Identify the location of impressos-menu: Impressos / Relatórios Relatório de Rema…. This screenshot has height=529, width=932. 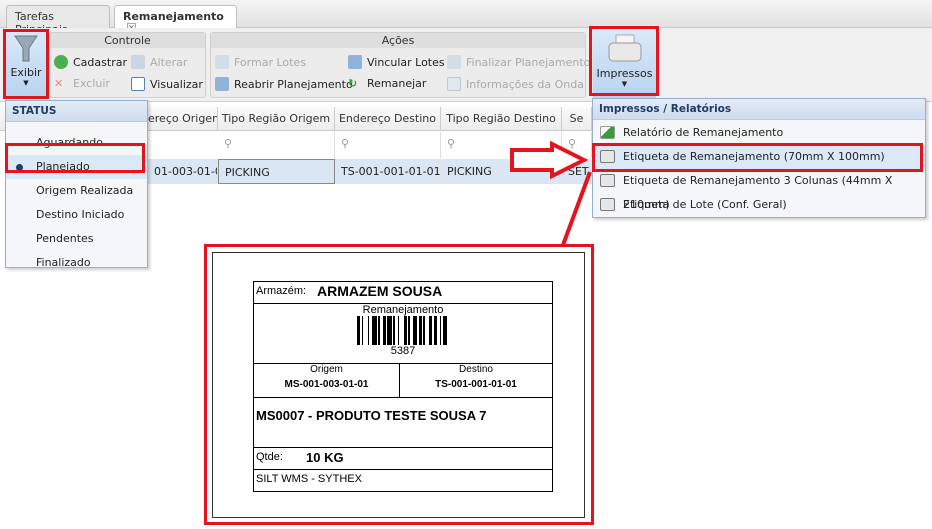
(759, 158).